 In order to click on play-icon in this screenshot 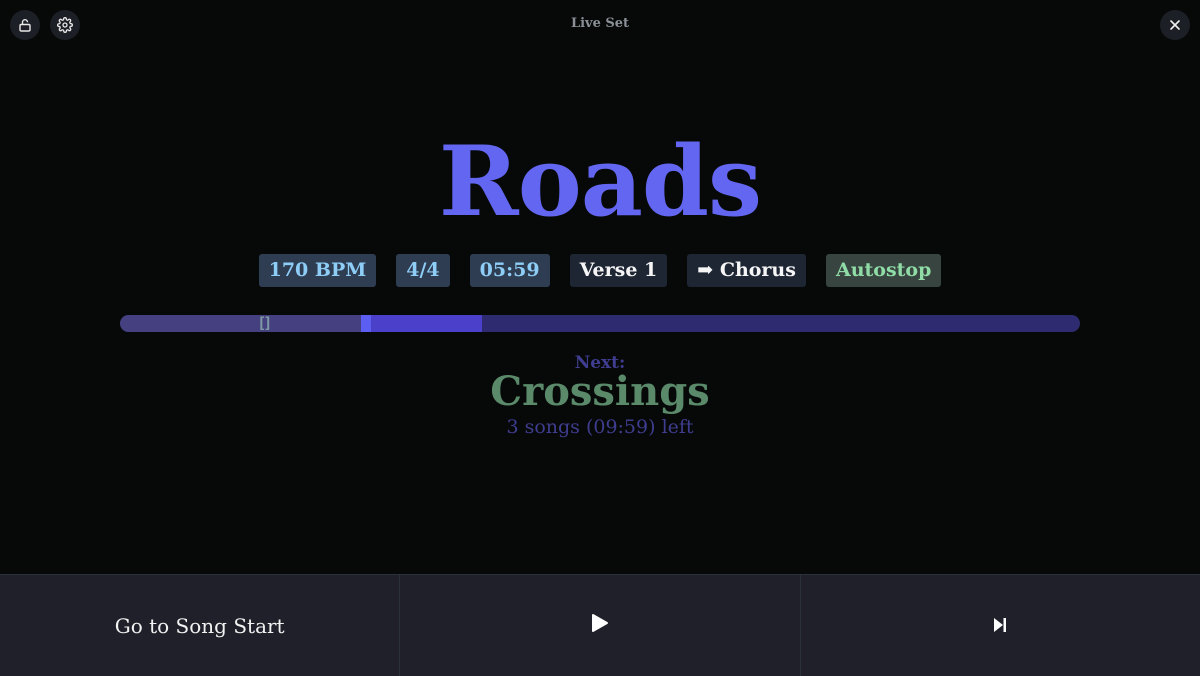, I will do `click(600, 625)`.